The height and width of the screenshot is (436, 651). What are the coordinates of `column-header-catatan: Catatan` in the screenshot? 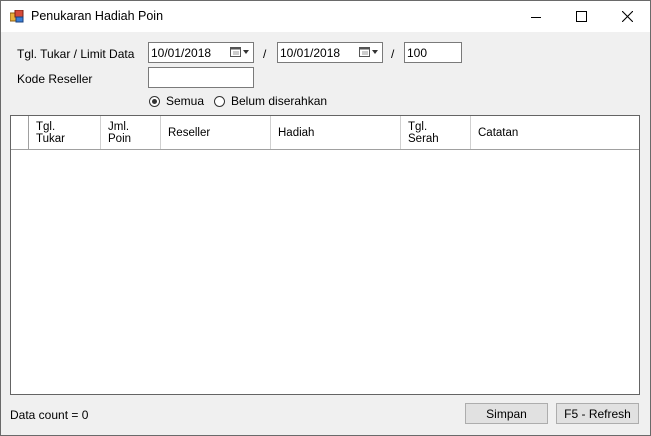 It's located at (555, 132).